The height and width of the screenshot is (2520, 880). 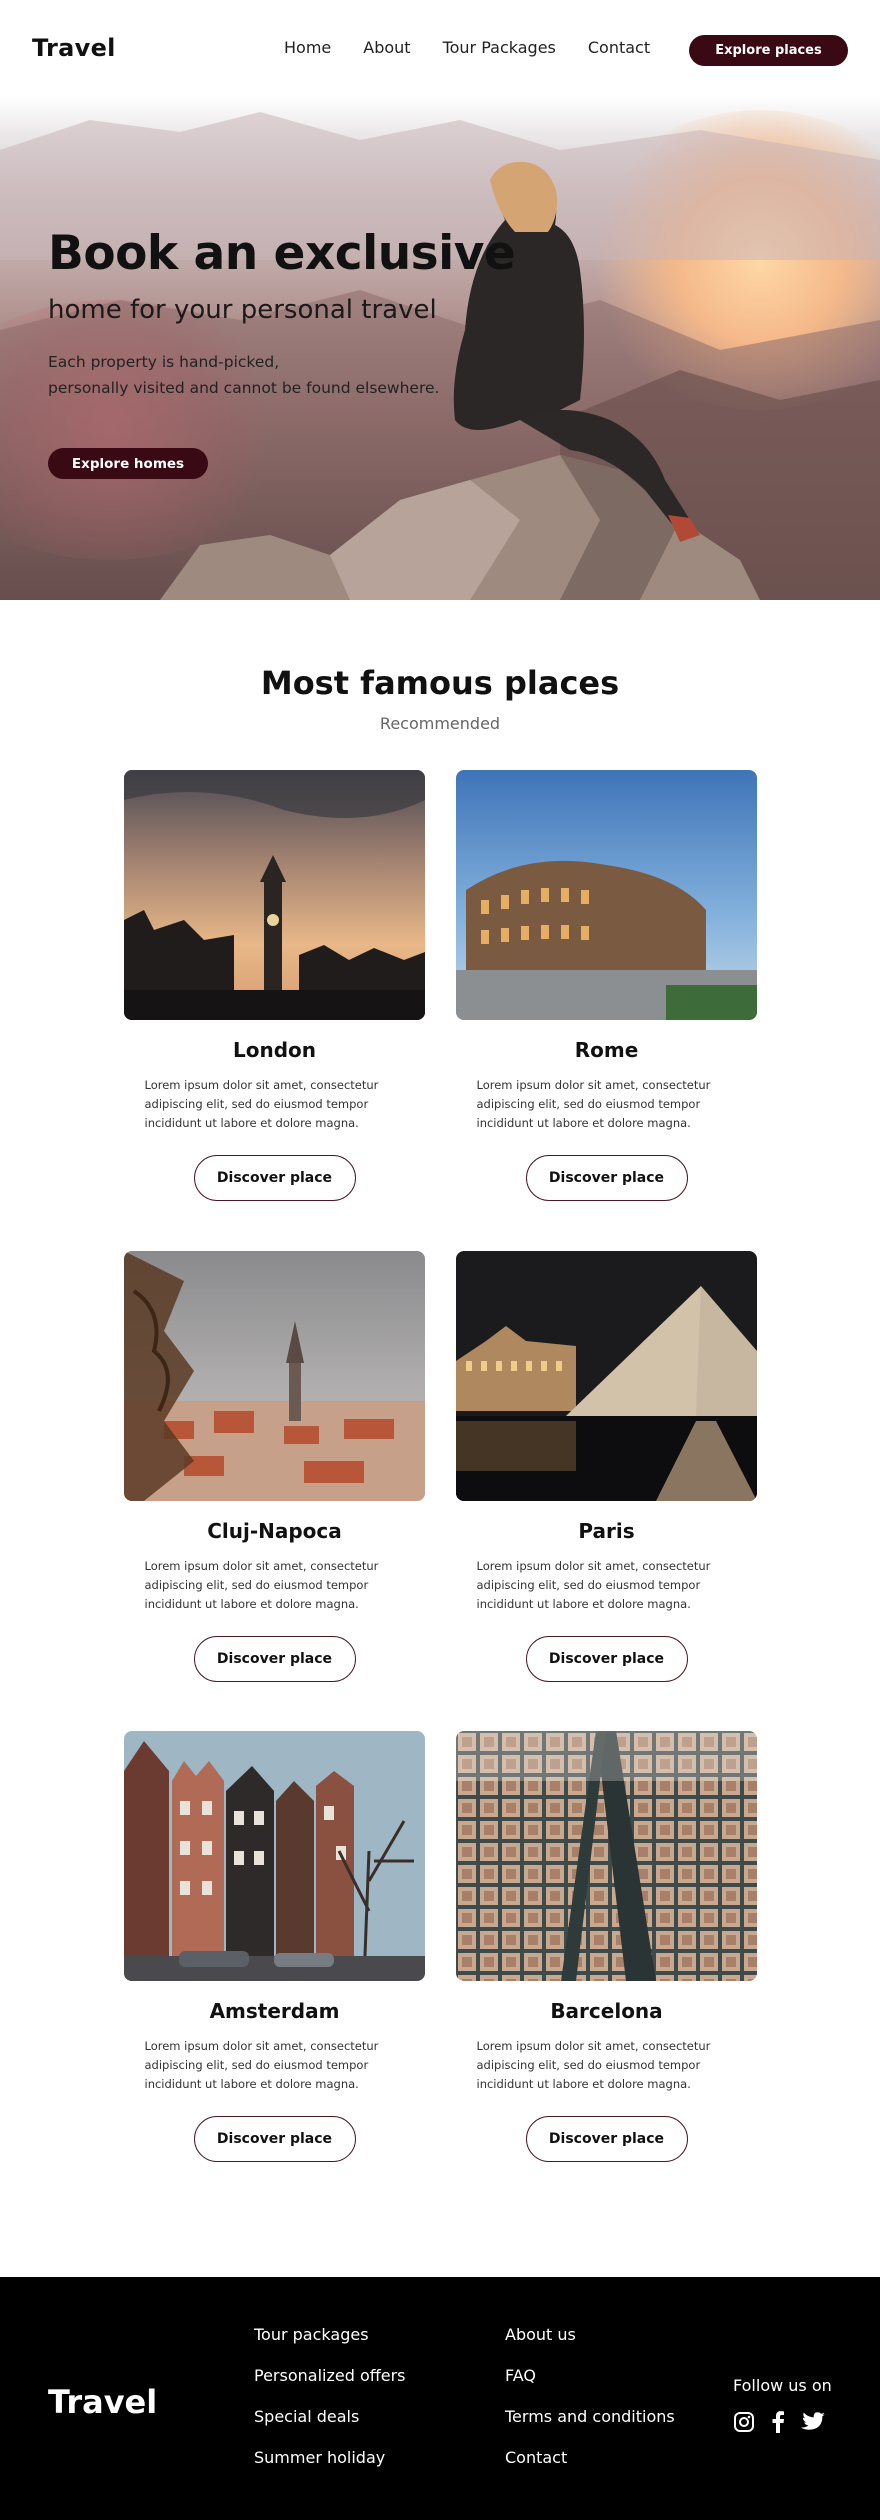 I want to click on place-name: London, so click(x=274, y=1050).